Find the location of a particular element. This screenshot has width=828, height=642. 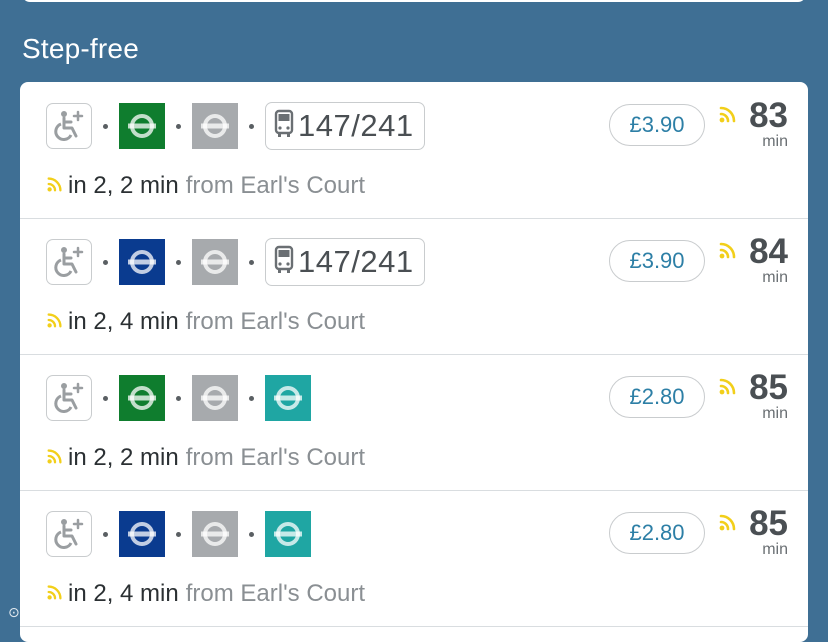

realtime-departure: in 2, 4 min is located at coordinates (123, 321).